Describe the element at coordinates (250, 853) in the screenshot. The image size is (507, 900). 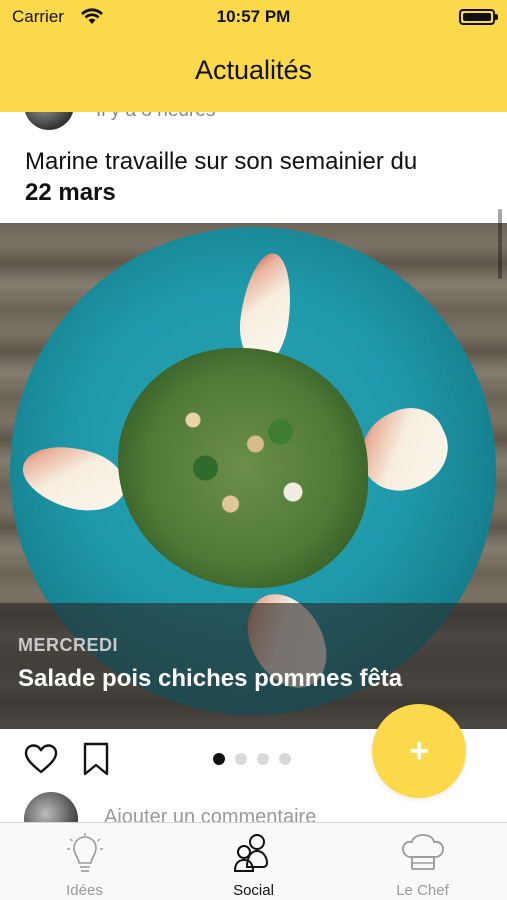
I see `people-icon` at that location.